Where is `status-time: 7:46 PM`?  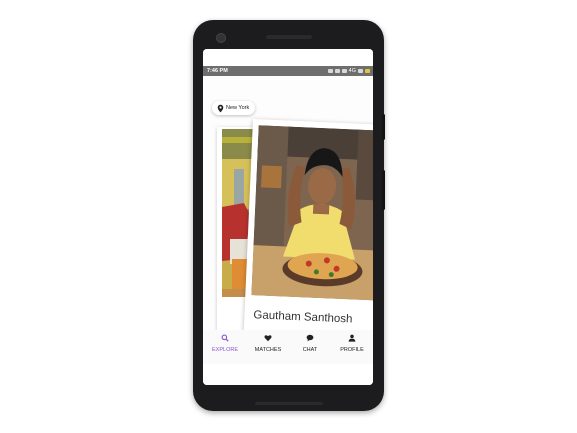 status-time: 7:46 PM is located at coordinates (217, 71).